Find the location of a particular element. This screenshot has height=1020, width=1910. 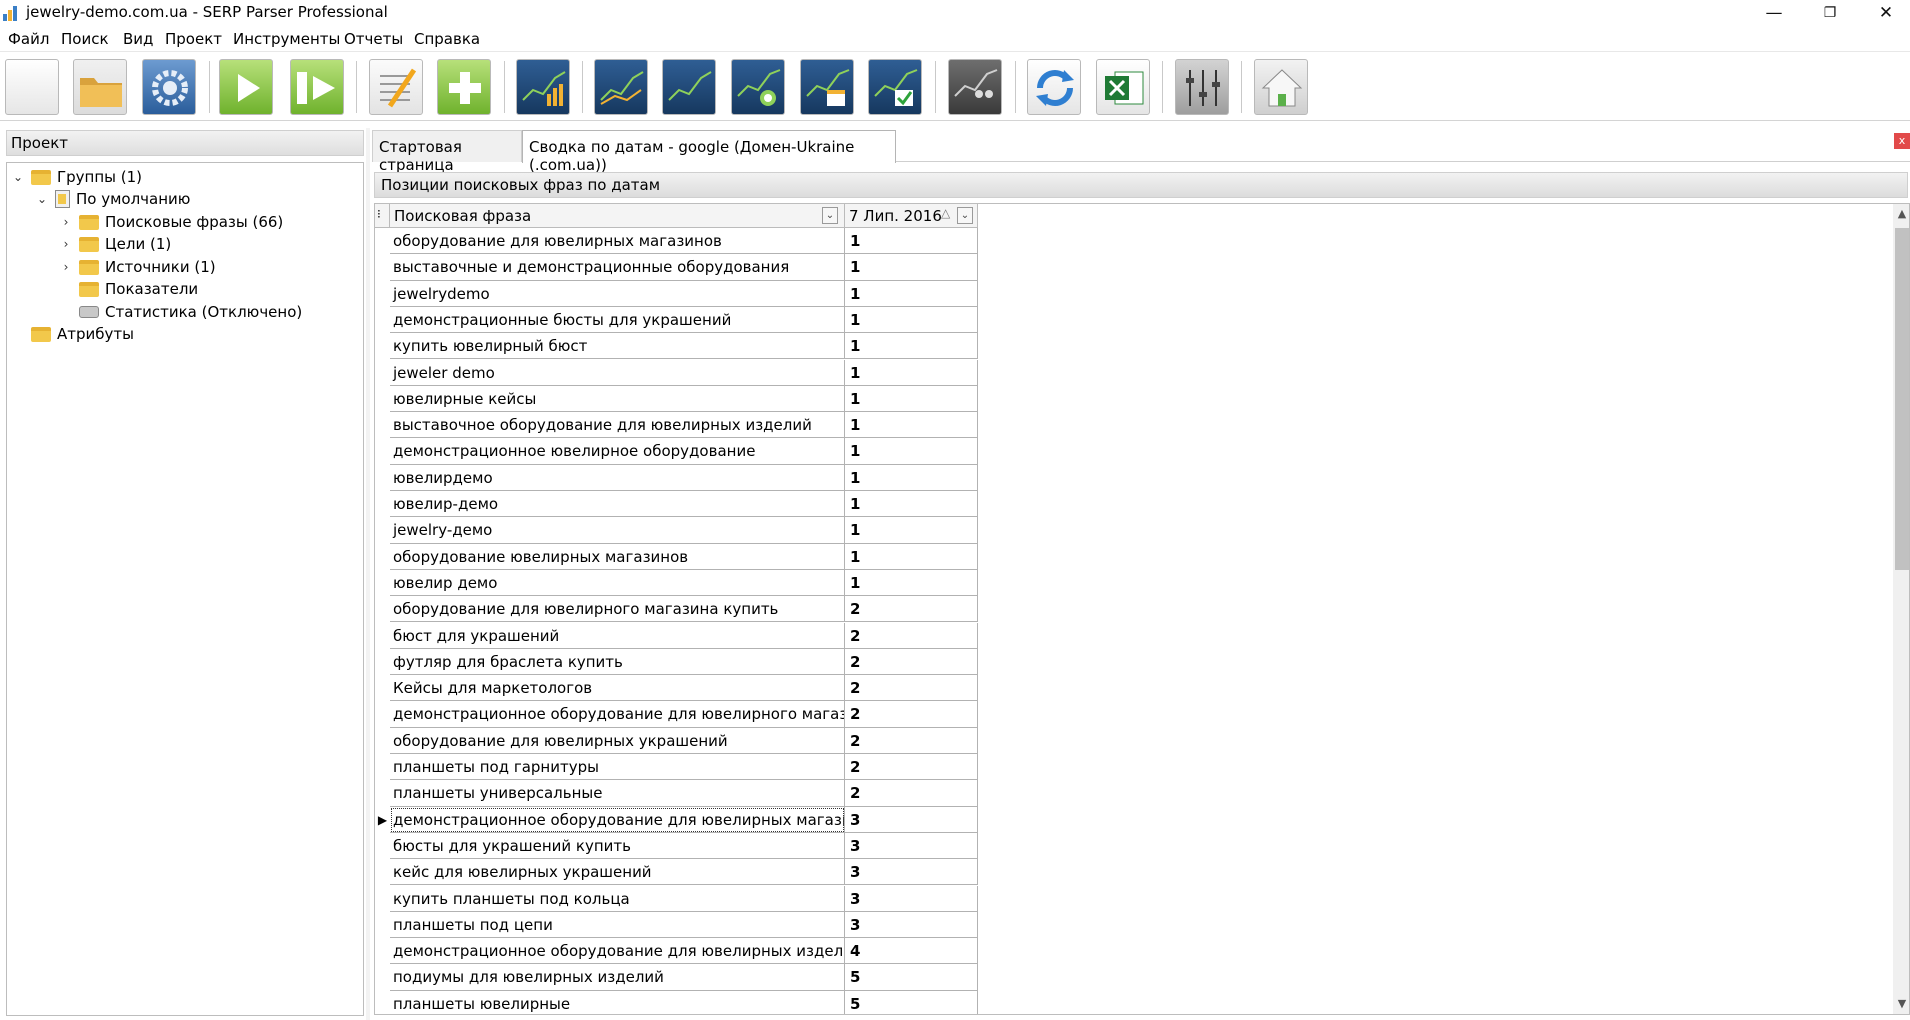

table-row: оборудование ювелирных магазинов 1 is located at coordinates (677, 556).